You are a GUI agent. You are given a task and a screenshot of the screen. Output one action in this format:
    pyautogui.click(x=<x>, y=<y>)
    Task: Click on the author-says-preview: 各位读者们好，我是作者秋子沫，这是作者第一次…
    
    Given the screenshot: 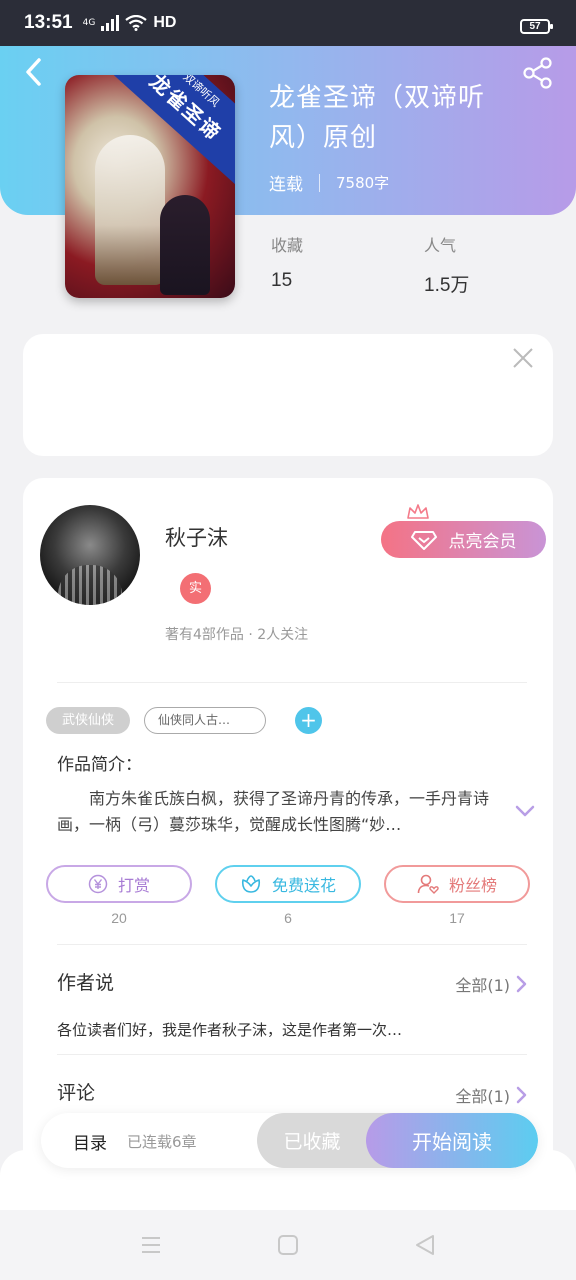 What is the action you would take?
    pyautogui.click(x=247, y=1029)
    